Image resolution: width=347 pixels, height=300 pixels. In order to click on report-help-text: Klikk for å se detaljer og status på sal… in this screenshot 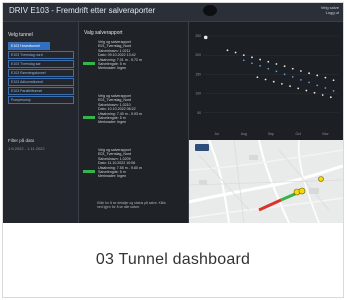, I will do `click(131, 205)`.